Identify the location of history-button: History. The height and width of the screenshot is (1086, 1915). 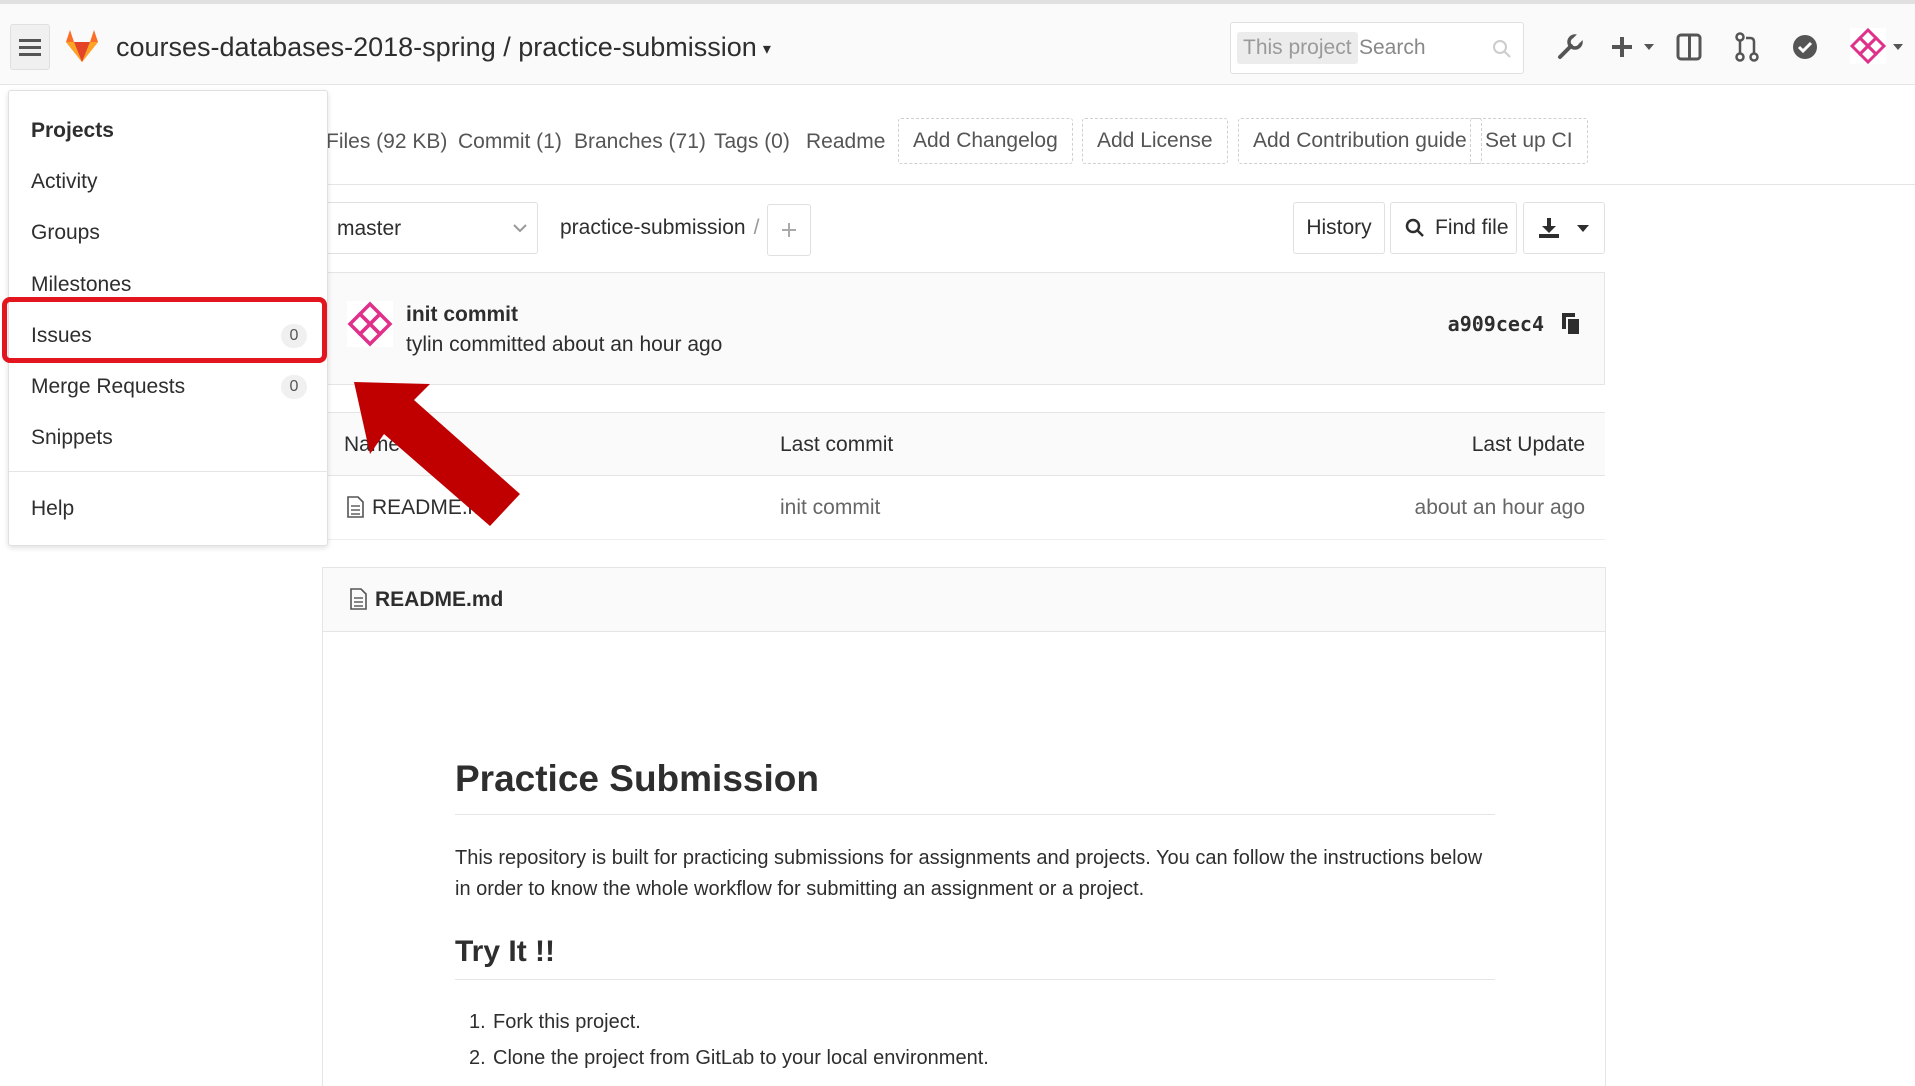
(1339, 228).